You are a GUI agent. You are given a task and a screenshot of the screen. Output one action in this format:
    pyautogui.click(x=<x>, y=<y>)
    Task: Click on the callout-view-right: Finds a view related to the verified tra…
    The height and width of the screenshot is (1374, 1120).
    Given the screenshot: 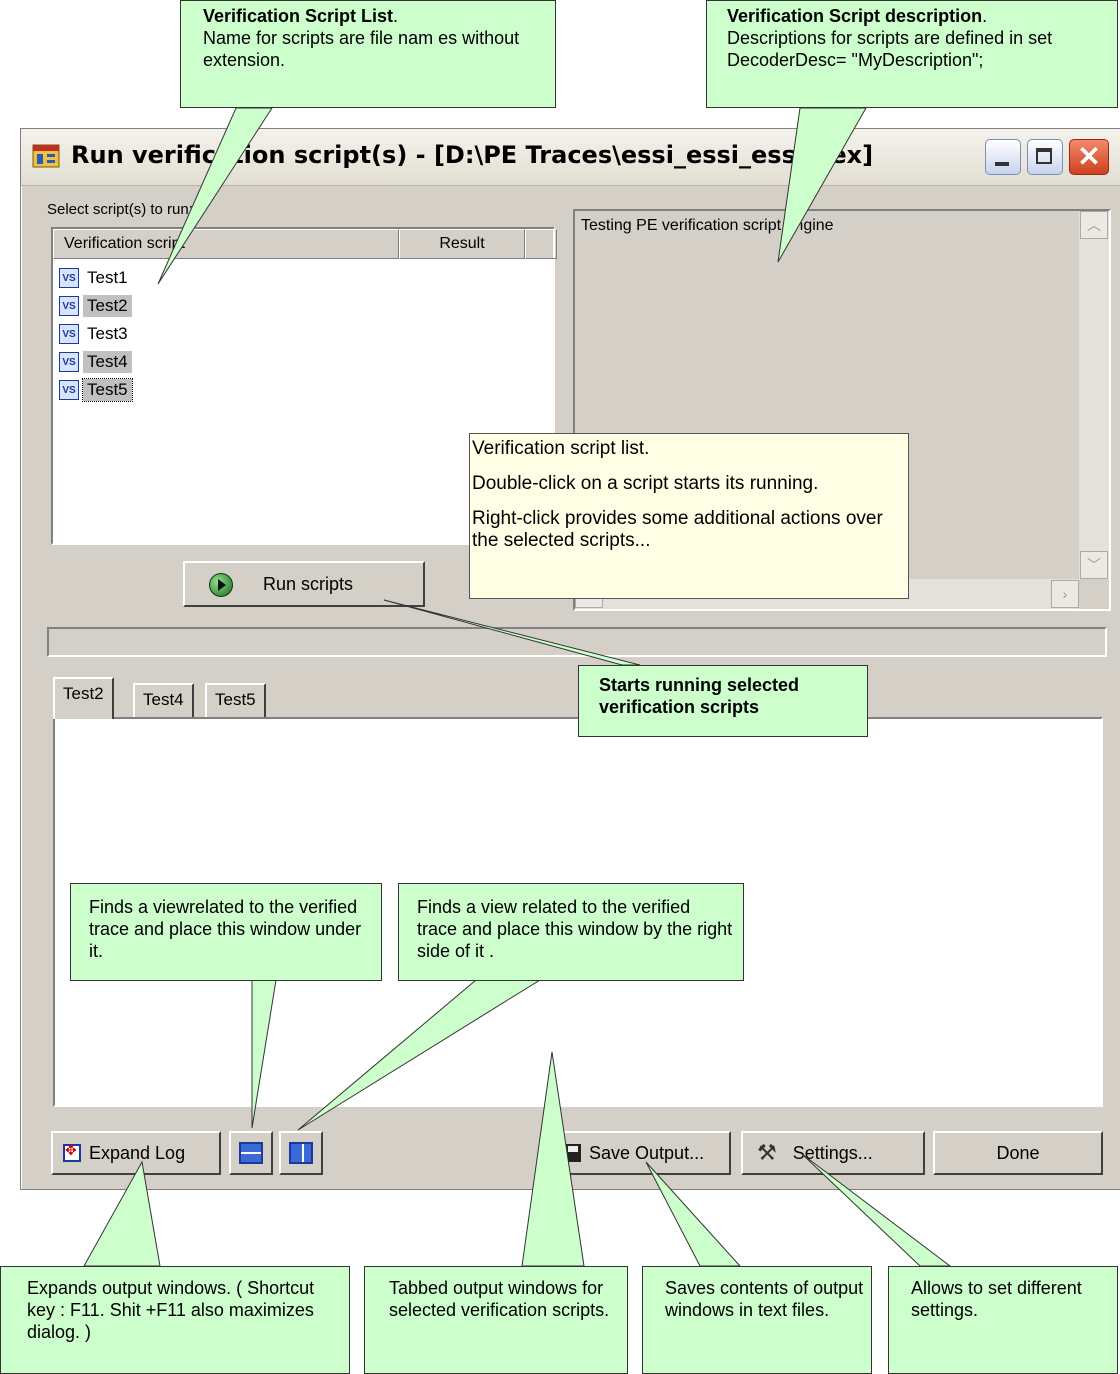 What is the action you would take?
    pyautogui.click(x=571, y=932)
    